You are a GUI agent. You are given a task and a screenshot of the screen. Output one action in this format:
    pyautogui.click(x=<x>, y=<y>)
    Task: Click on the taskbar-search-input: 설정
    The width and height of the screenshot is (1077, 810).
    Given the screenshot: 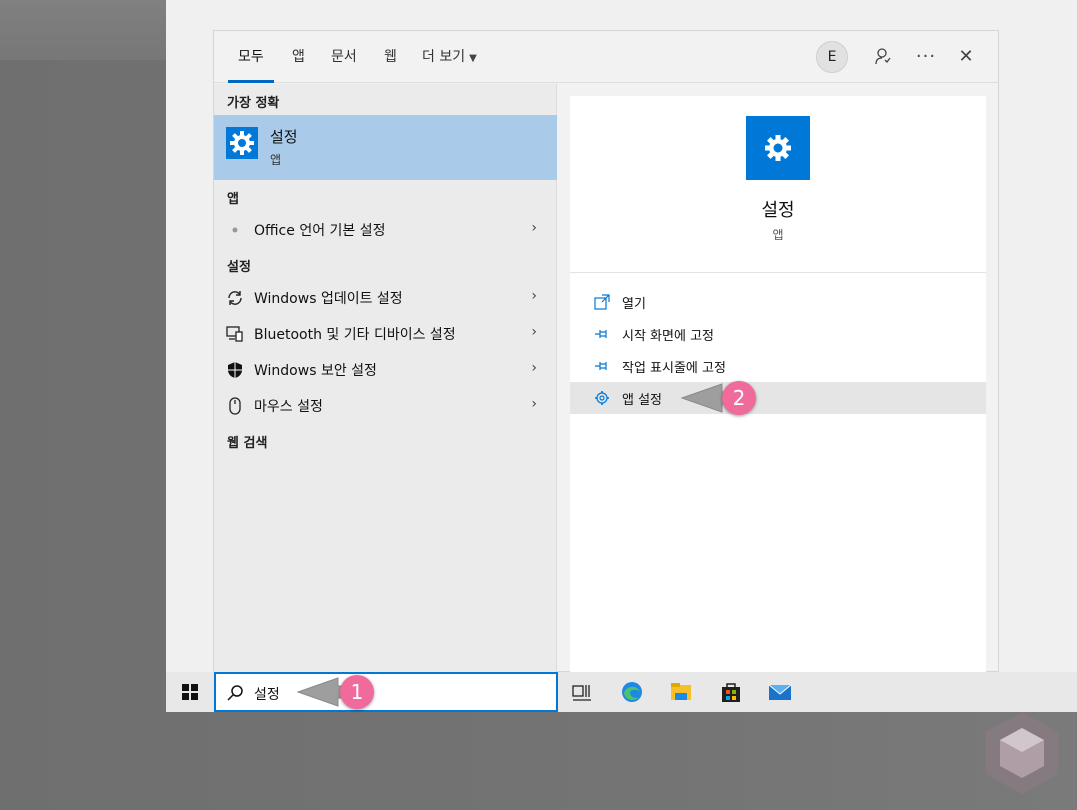 What is the action you would take?
    pyautogui.click(x=386, y=692)
    